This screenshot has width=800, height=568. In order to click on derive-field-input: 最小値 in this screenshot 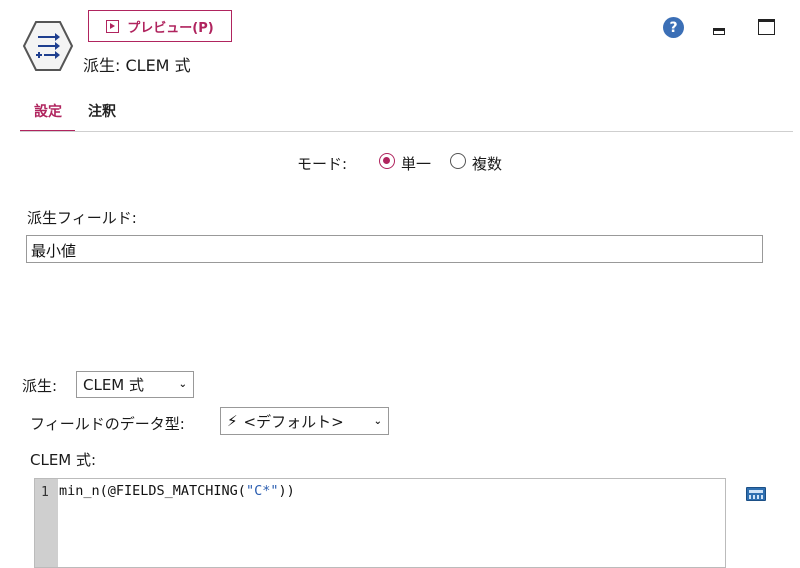, I will do `click(394, 249)`.